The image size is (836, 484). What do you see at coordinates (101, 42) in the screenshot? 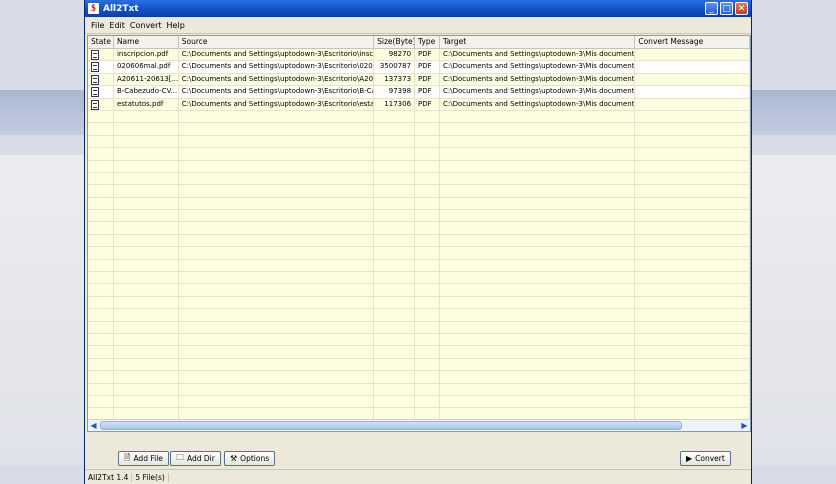
I see `column-header-state: State` at bounding box center [101, 42].